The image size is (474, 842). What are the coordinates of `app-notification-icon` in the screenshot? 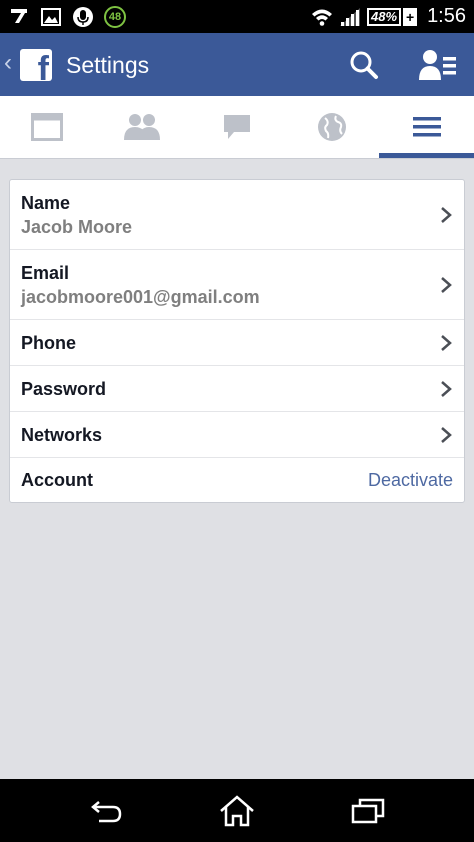 It's located at (19, 17).